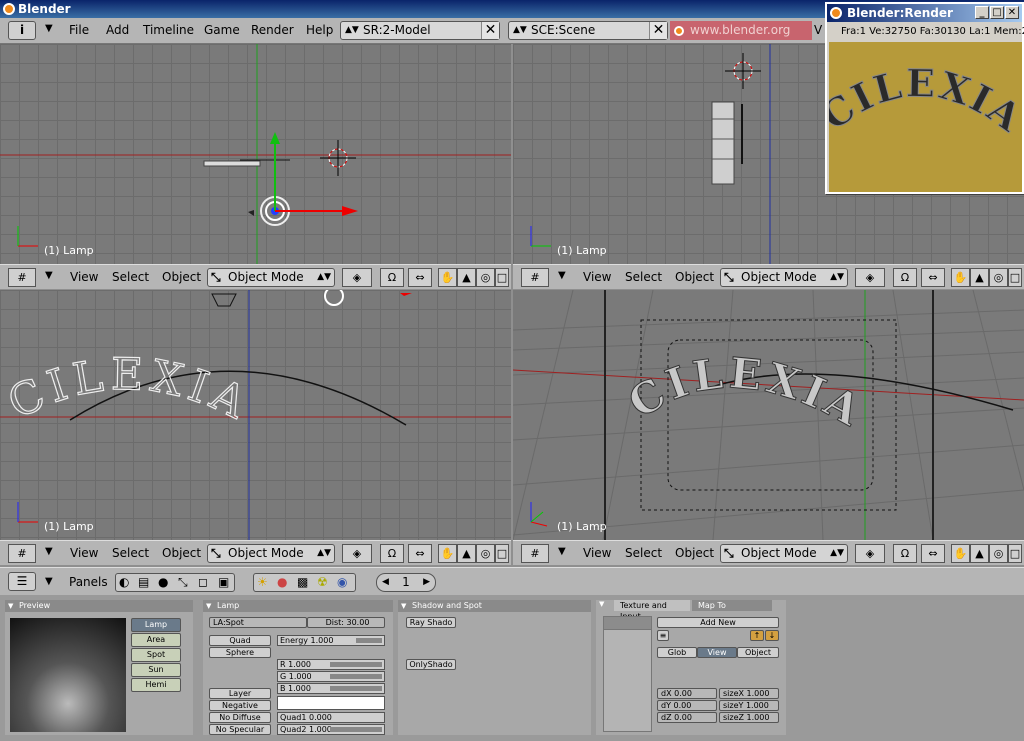 This screenshot has height=741, width=1024. What do you see at coordinates (397, 30) in the screenshot?
I see `screen-name: SR:2-Model` at bounding box center [397, 30].